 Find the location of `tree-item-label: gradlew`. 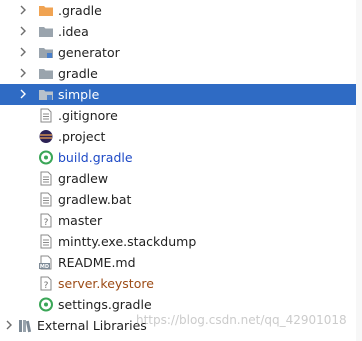

tree-item-label: gradlew is located at coordinates (83, 178).